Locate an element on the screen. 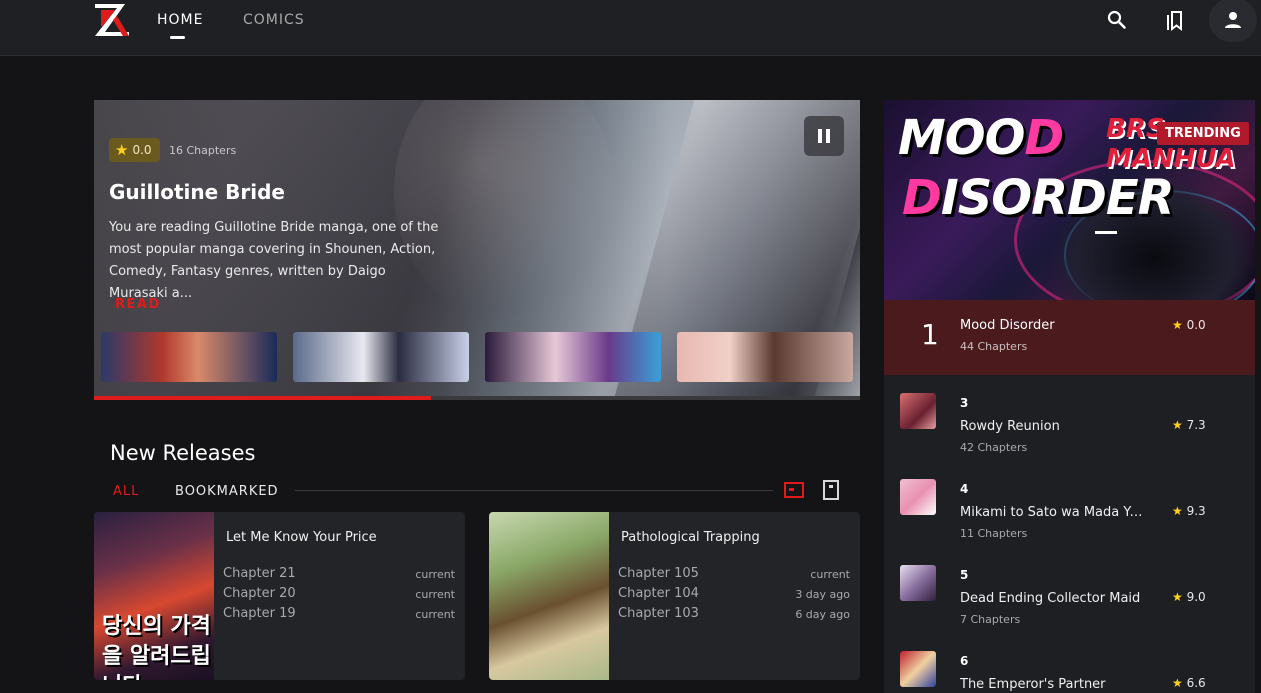 This screenshot has width=1261, height=693. chapter-name: Chapter 104 is located at coordinates (658, 593).